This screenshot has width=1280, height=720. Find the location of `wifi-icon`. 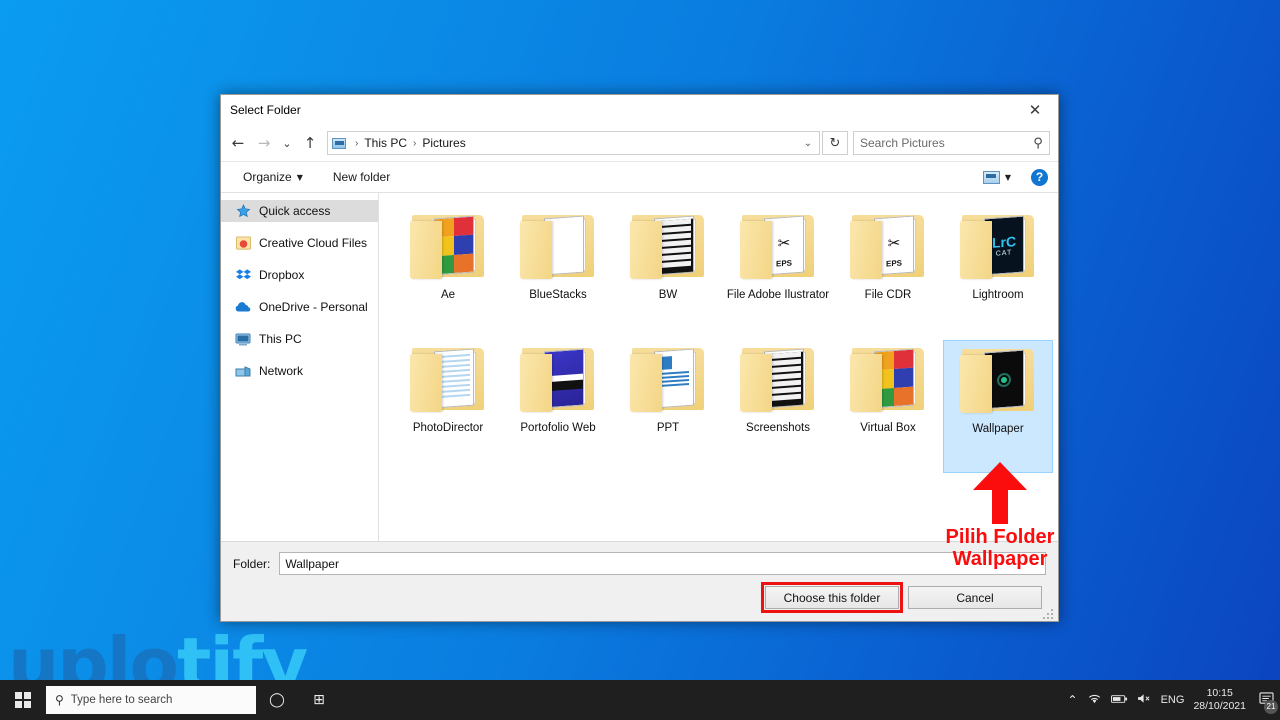

wifi-icon is located at coordinates (1094, 700).